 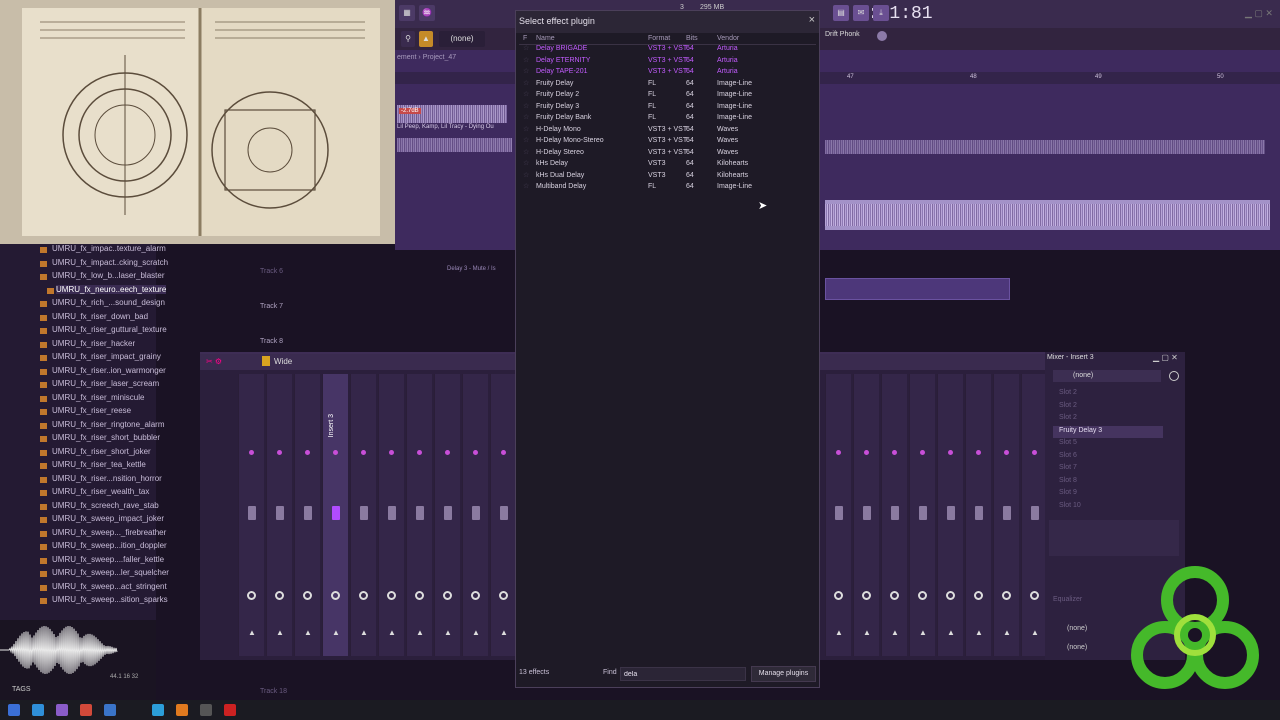 I want to click on effect-slot: Fruity Delay 3, so click(x=1108, y=431).